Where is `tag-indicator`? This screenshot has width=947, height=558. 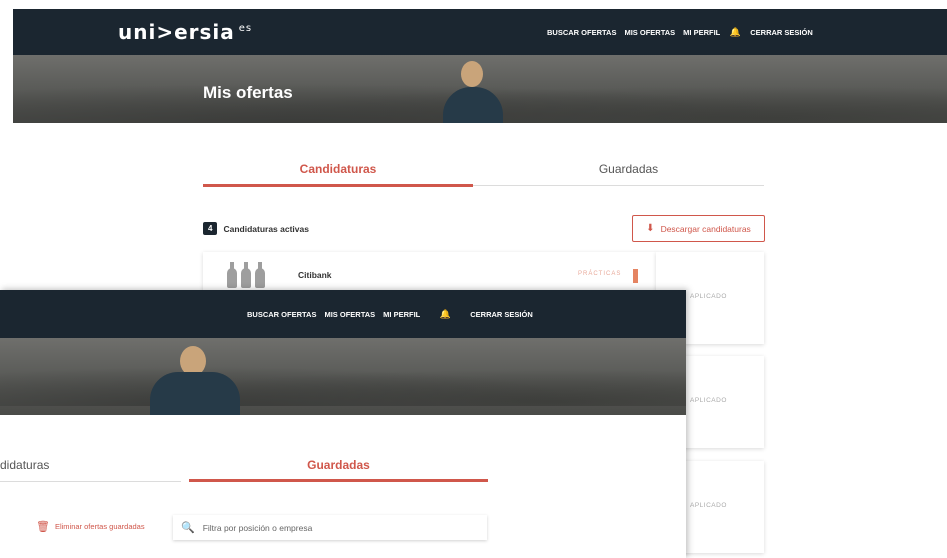
tag-indicator is located at coordinates (635, 276).